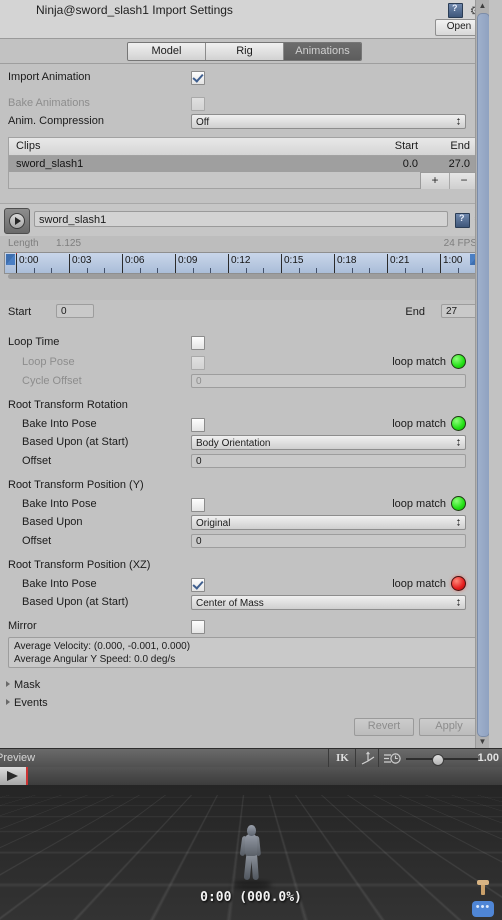 This screenshot has height=920, width=502. I want to click on tab-rig: Rig, so click(245, 51).